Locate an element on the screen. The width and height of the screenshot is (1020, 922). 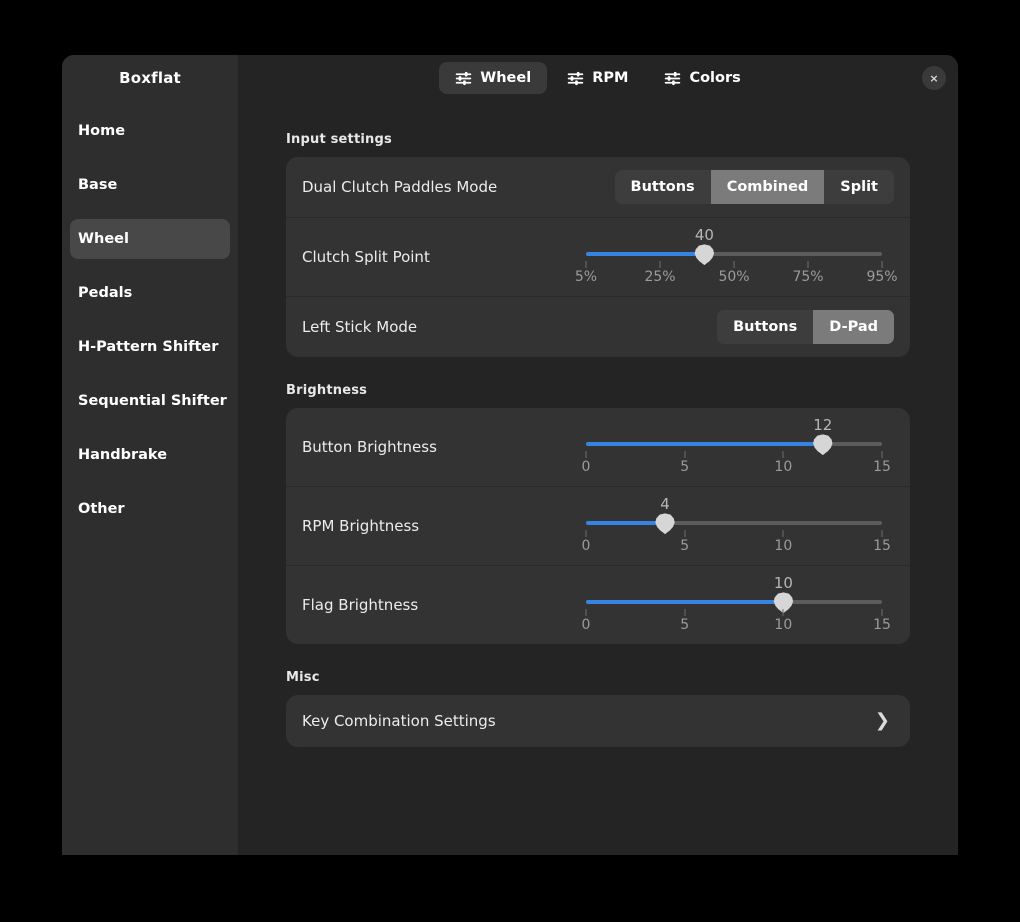
sidebar-item-label: Other is located at coordinates (101, 509).